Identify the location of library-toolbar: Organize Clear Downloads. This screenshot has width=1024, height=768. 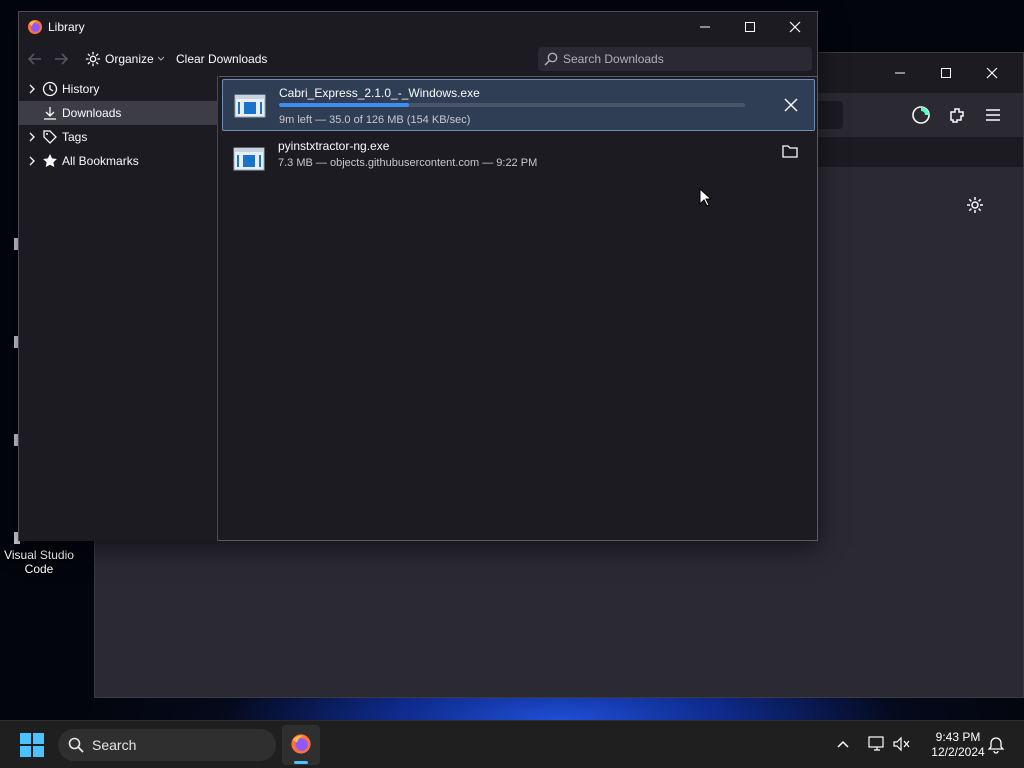
(418, 59).